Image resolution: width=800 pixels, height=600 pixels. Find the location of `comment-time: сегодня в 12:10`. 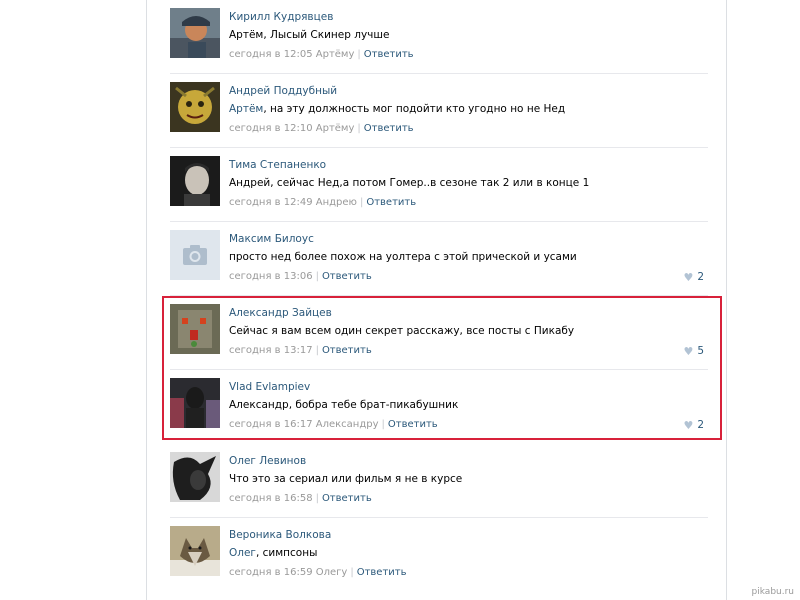

comment-time: сегодня в 12:10 is located at coordinates (271, 128).